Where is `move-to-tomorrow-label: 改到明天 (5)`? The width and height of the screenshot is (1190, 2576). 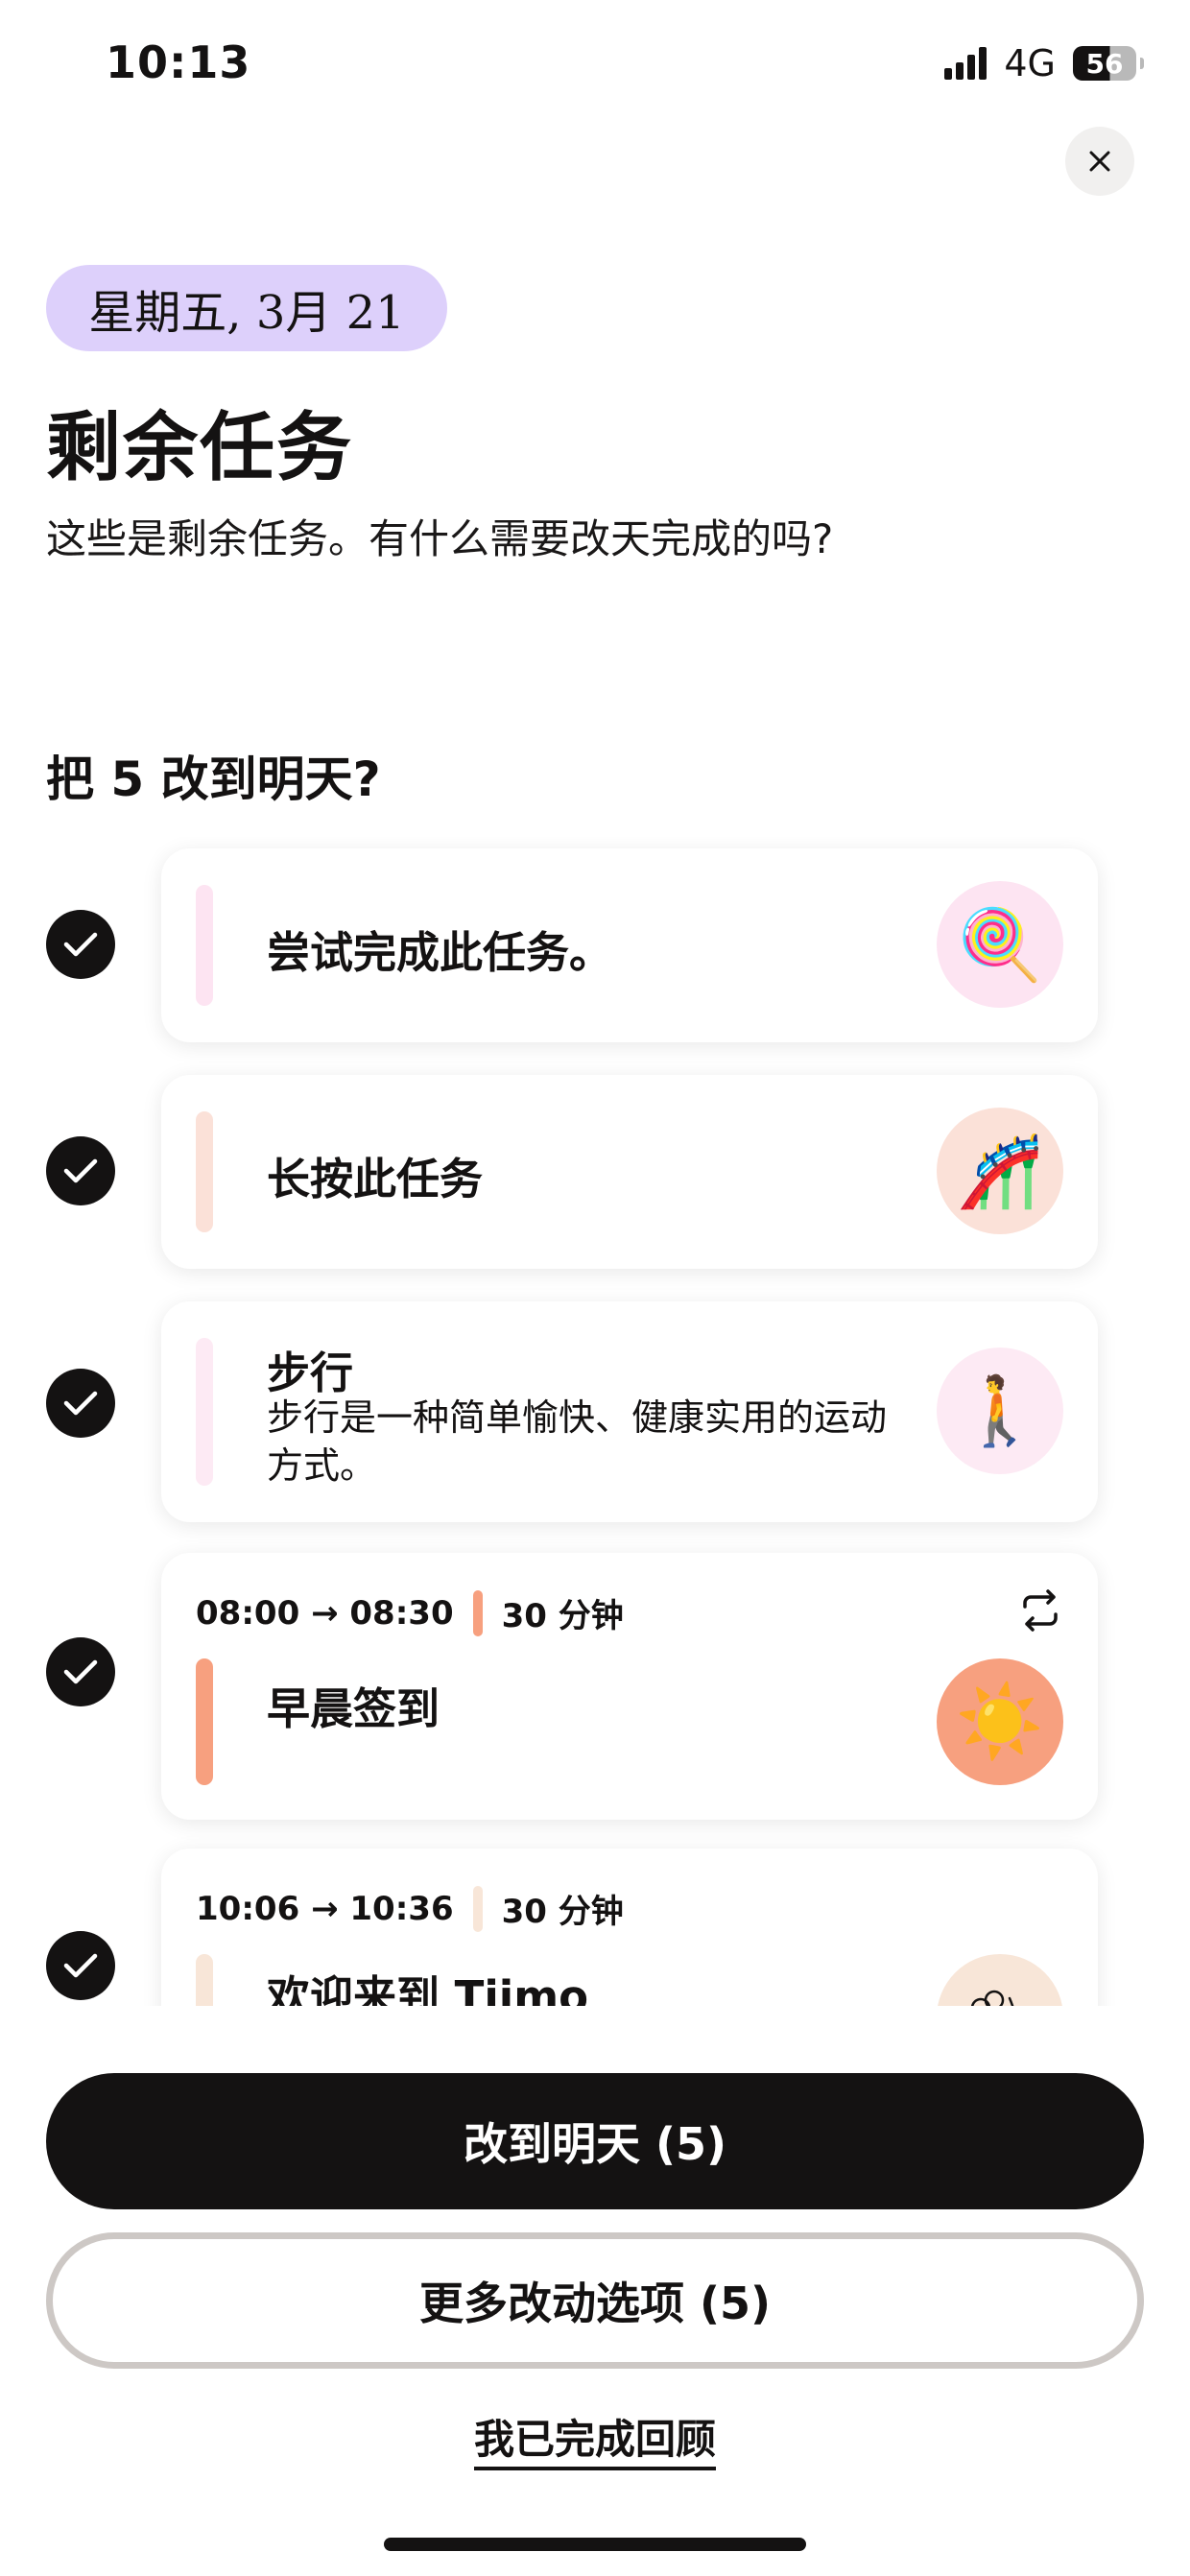
move-to-tomorrow-label: 改到明天 (5) is located at coordinates (595, 2144).